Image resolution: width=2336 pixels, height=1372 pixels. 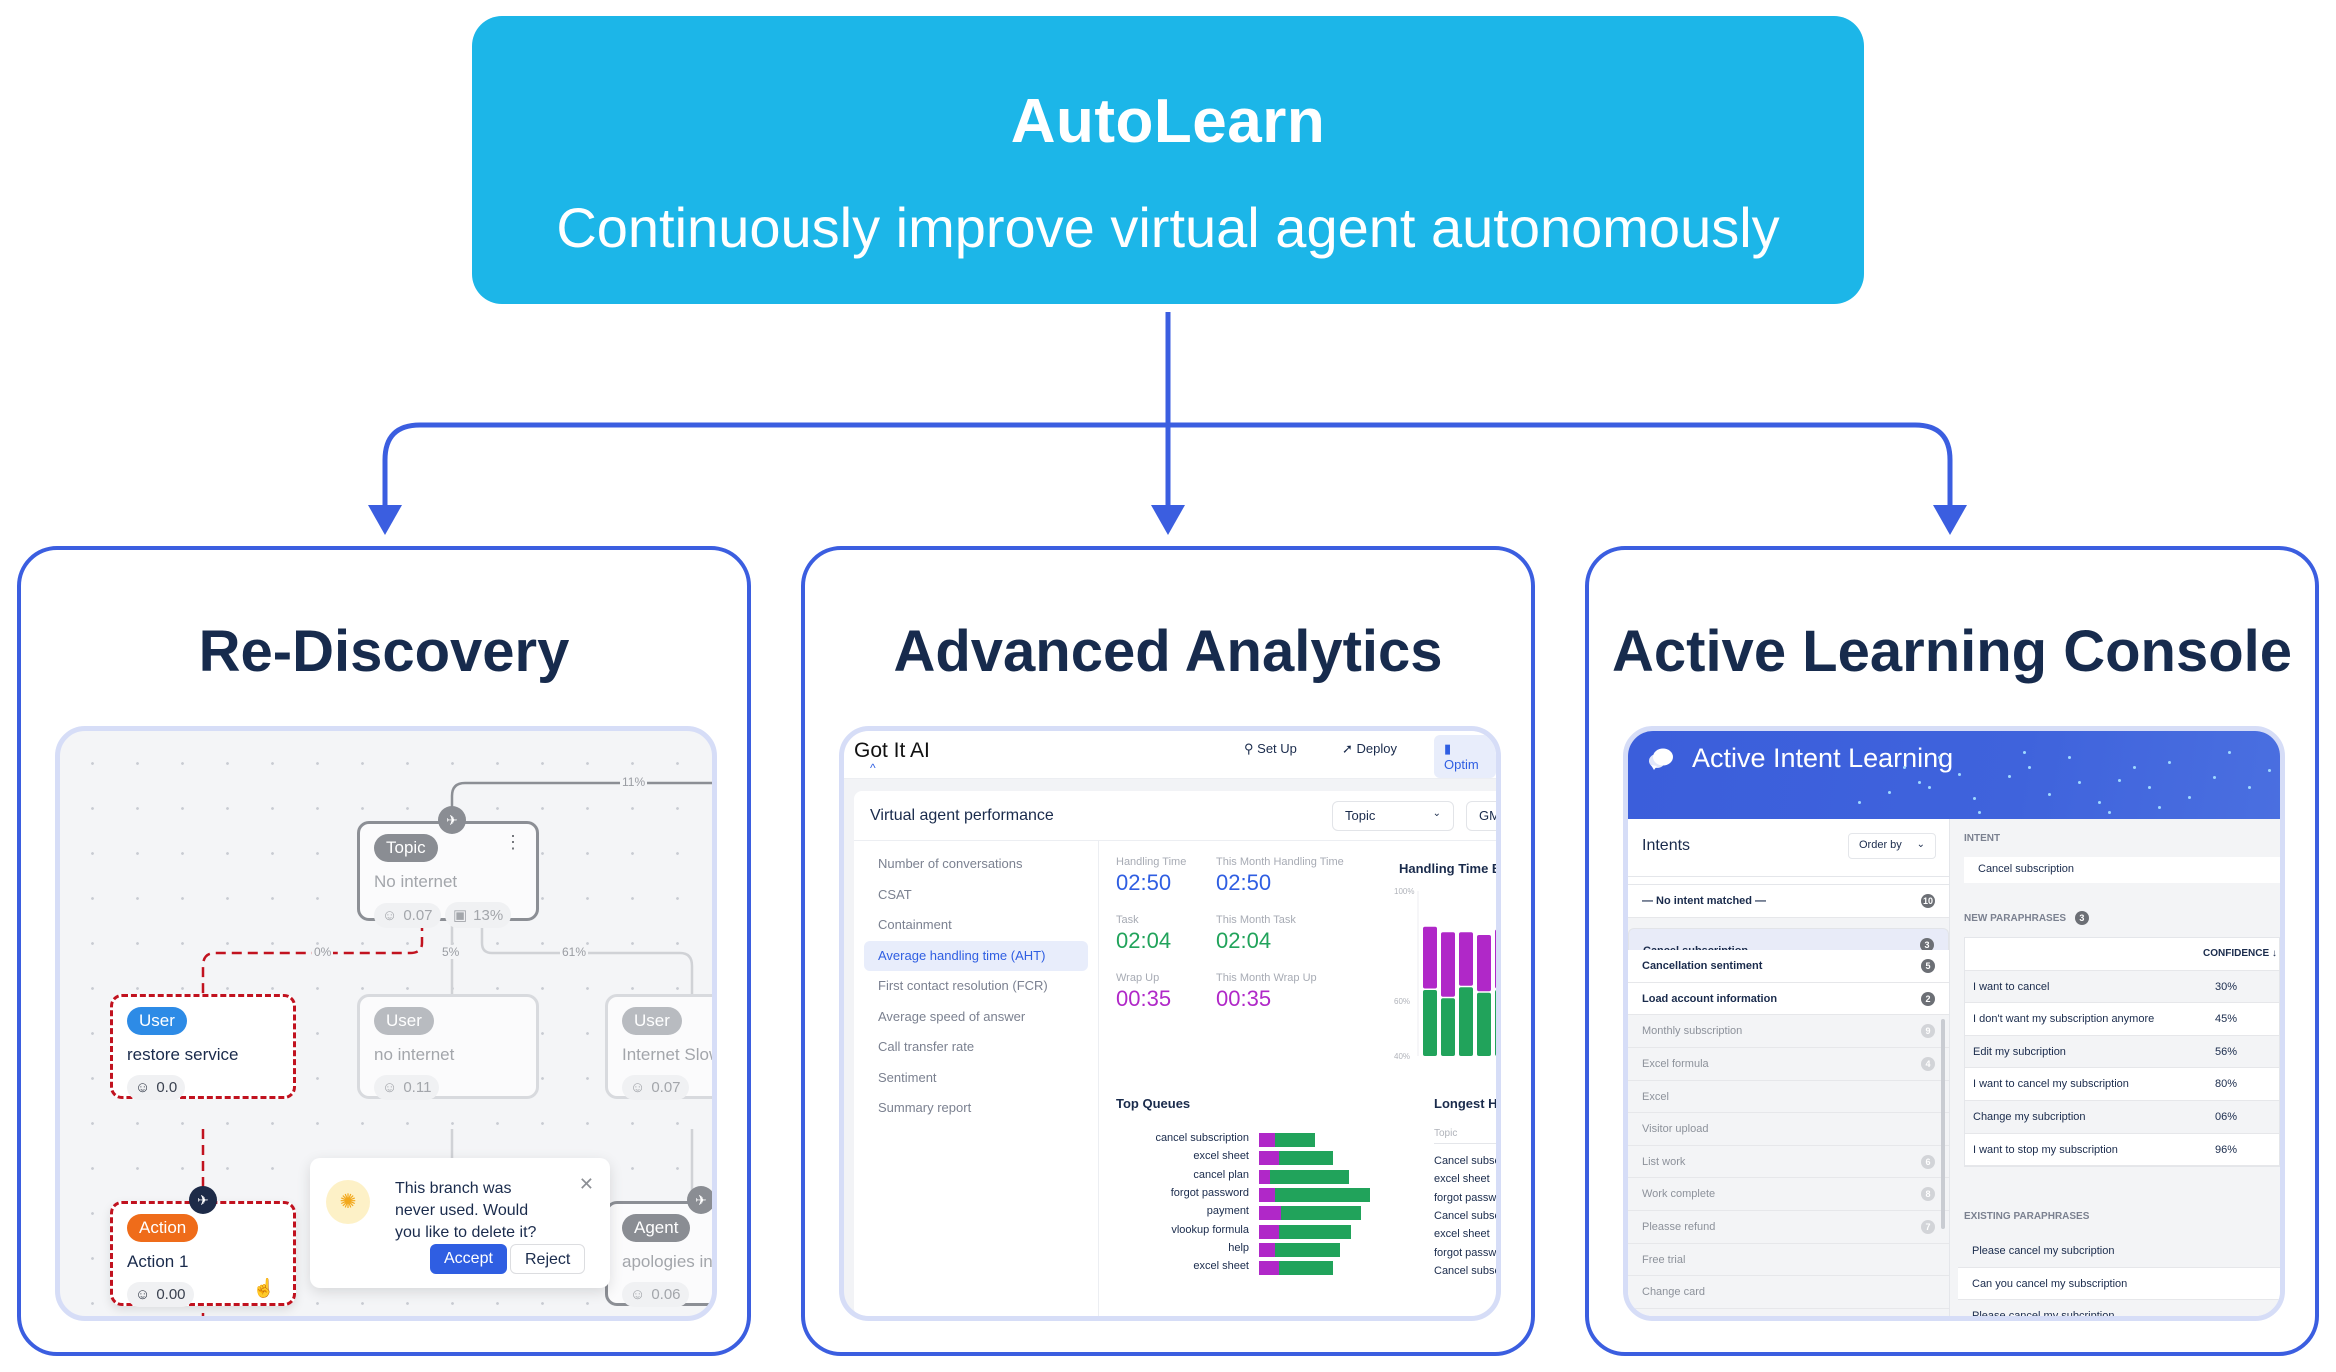 What do you see at coordinates (1788, 1194) in the screenshot?
I see `intent-row: Work complete 8` at bounding box center [1788, 1194].